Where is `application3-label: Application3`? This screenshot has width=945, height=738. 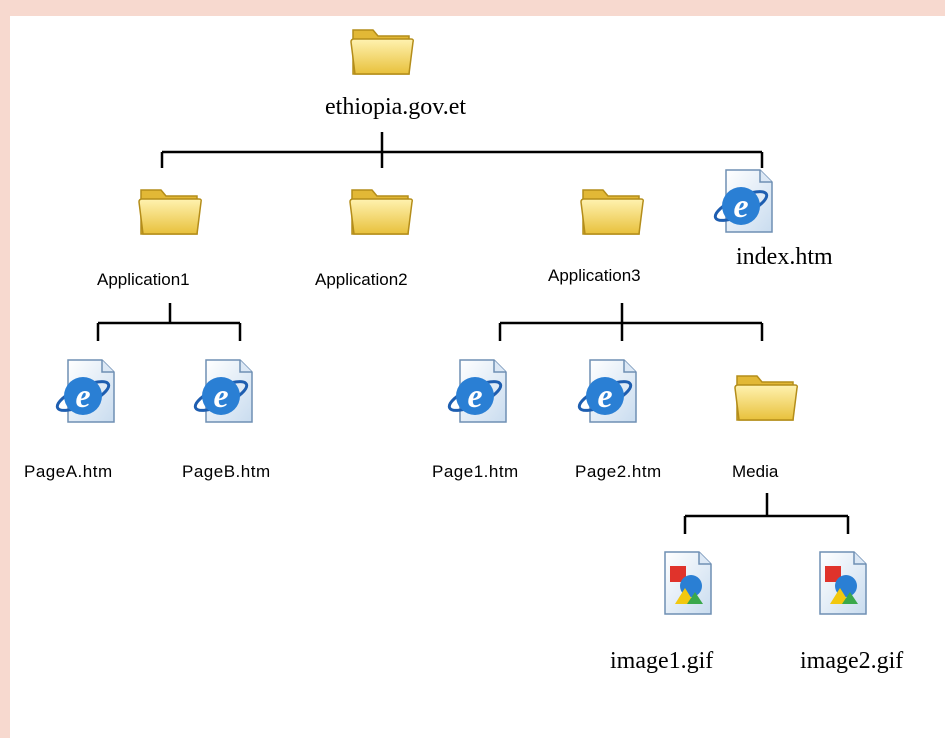 application3-label: Application3 is located at coordinates (594, 275).